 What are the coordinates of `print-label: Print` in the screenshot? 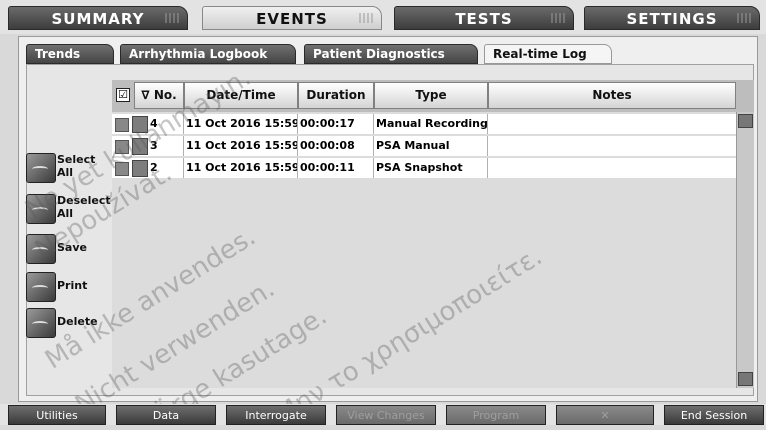 It's located at (72, 285).